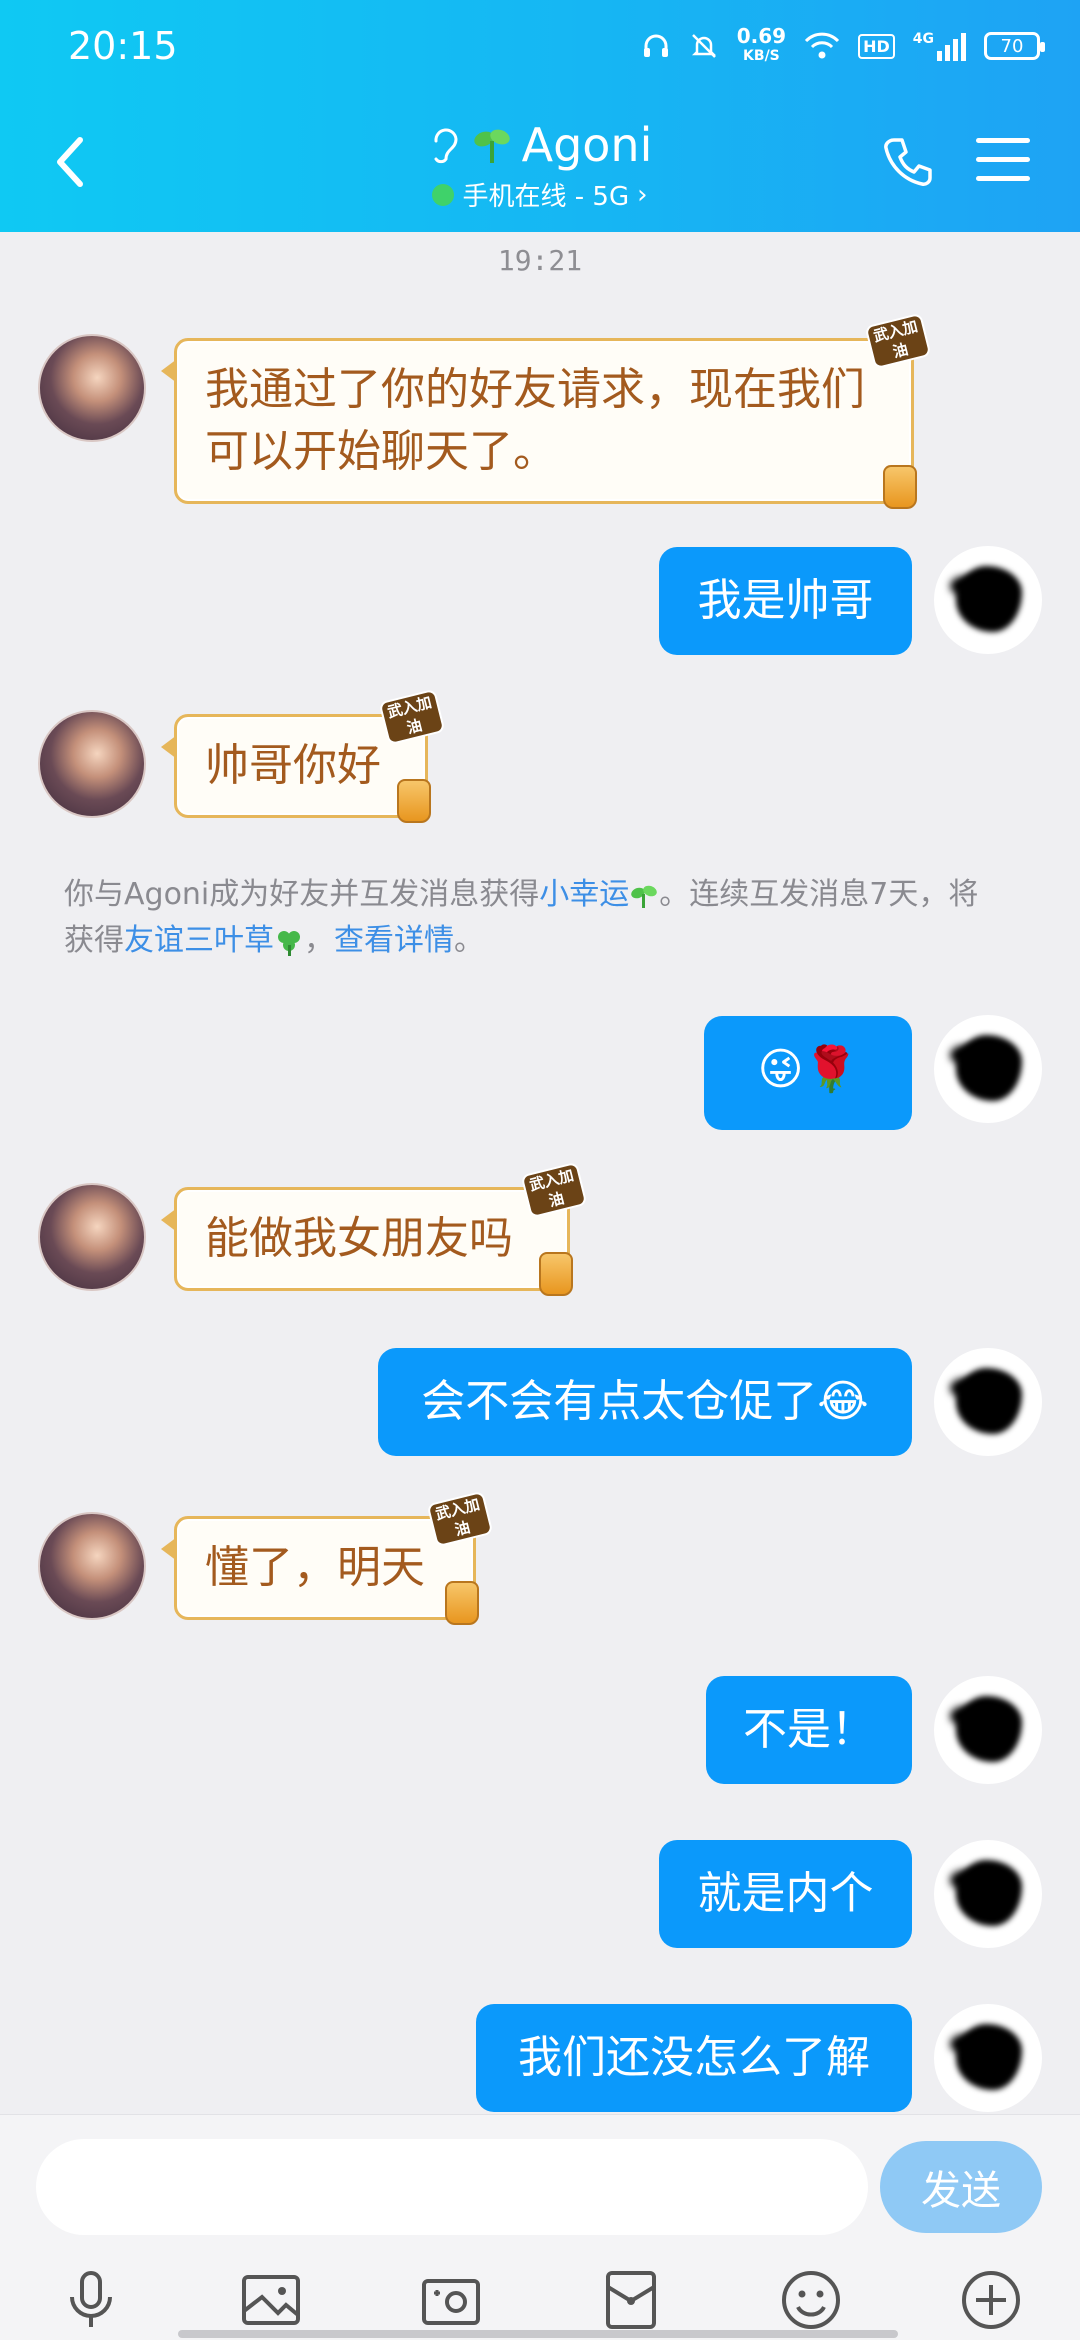 This screenshot has width=1080, height=2340. Describe the element at coordinates (289, 943) in the screenshot. I see `clover-icon` at that location.